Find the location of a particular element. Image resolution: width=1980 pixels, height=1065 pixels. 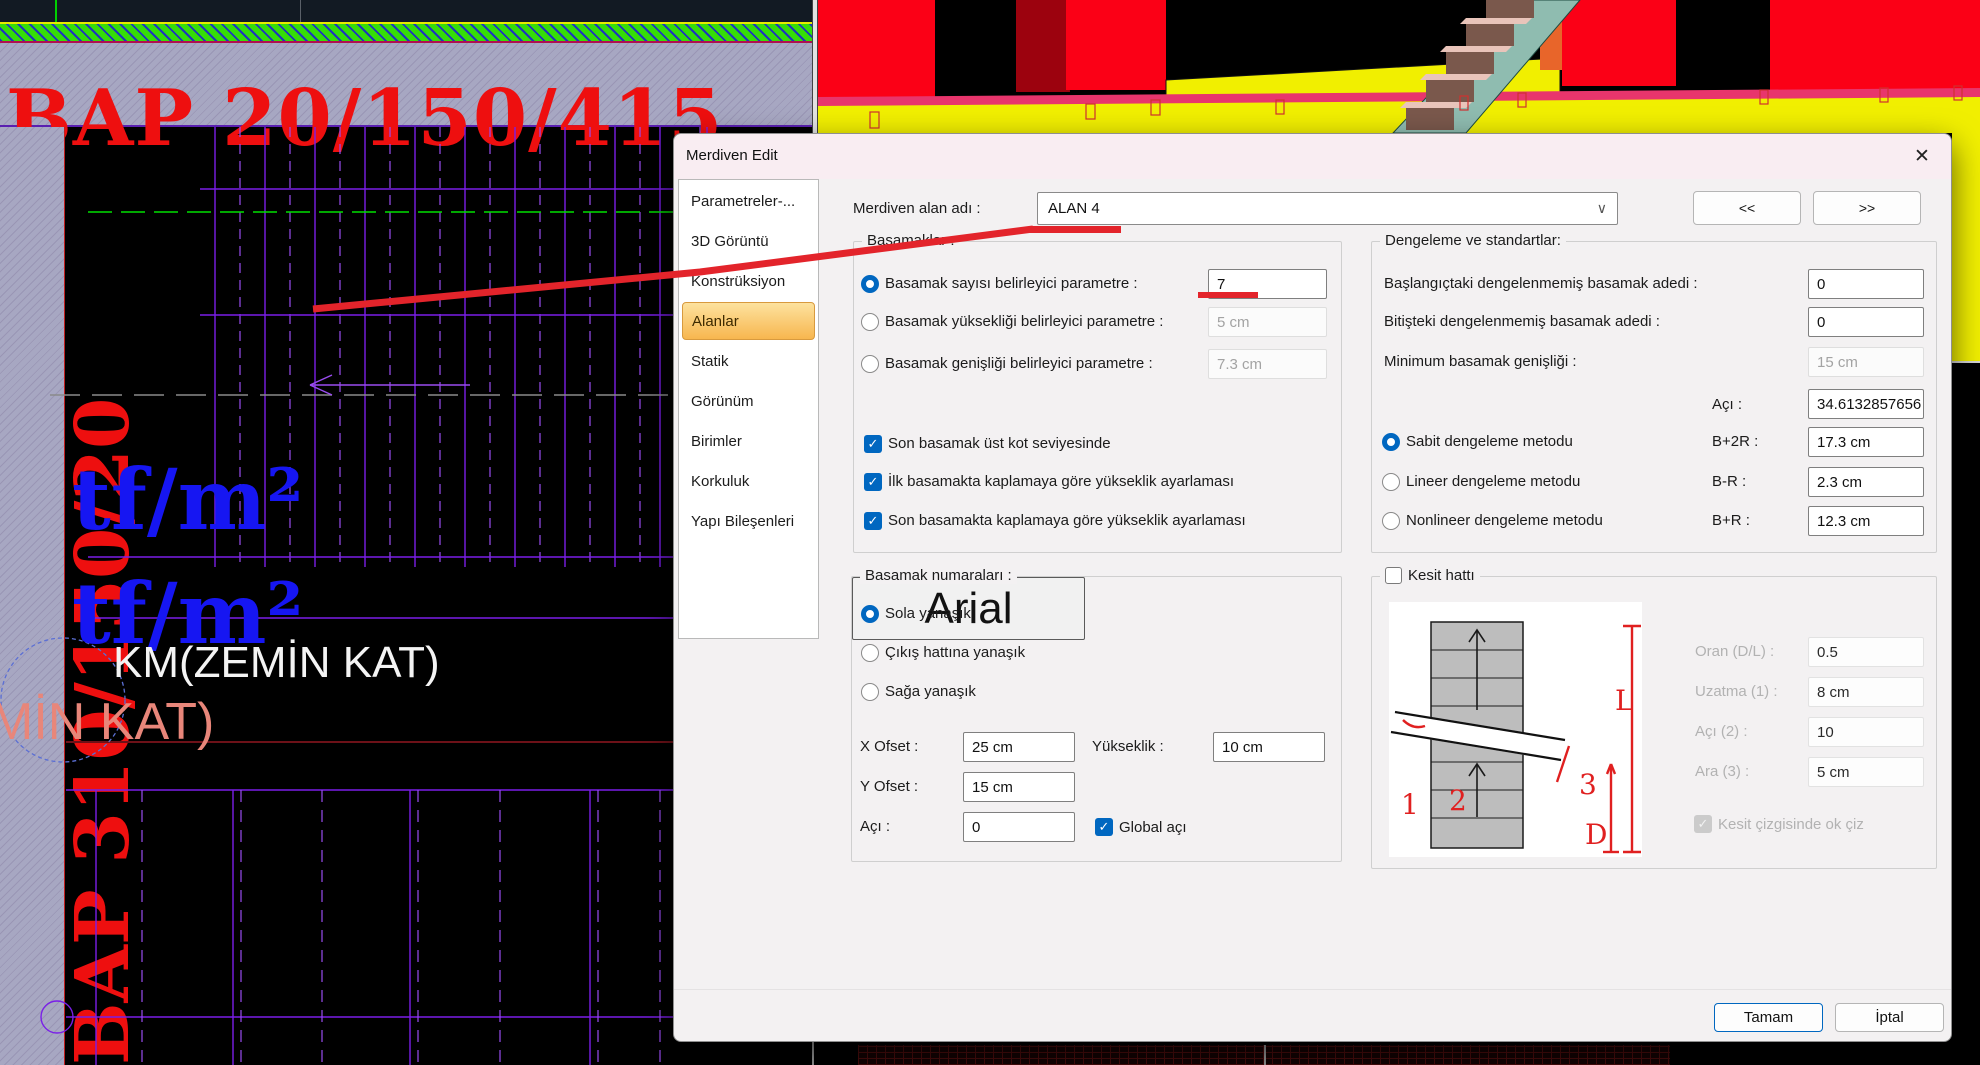

sidebar-item-g-r-n-m: Görünüm is located at coordinates (748, 401).